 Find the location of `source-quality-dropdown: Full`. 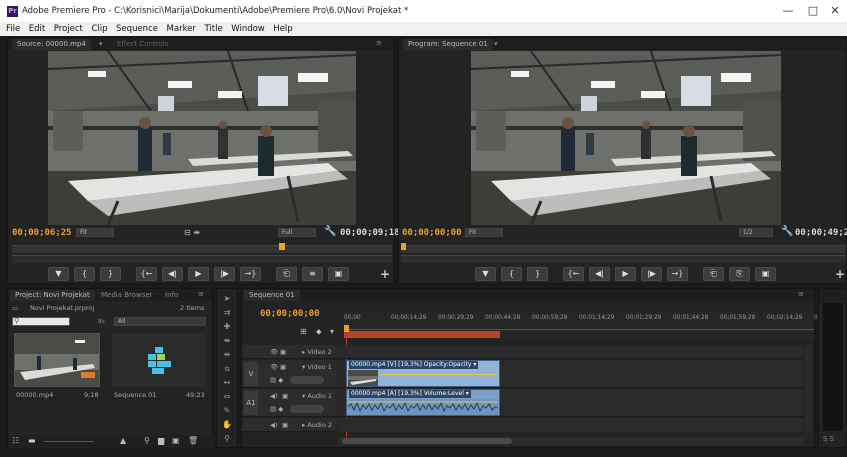

source-quality-dropdown: Full is located at coordinates (297, 232).